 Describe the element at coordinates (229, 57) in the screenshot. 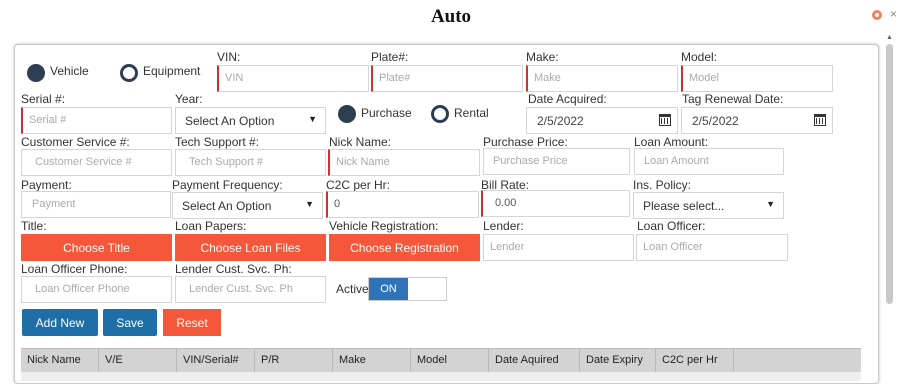

I see `vin-label: VIN:` at that location.